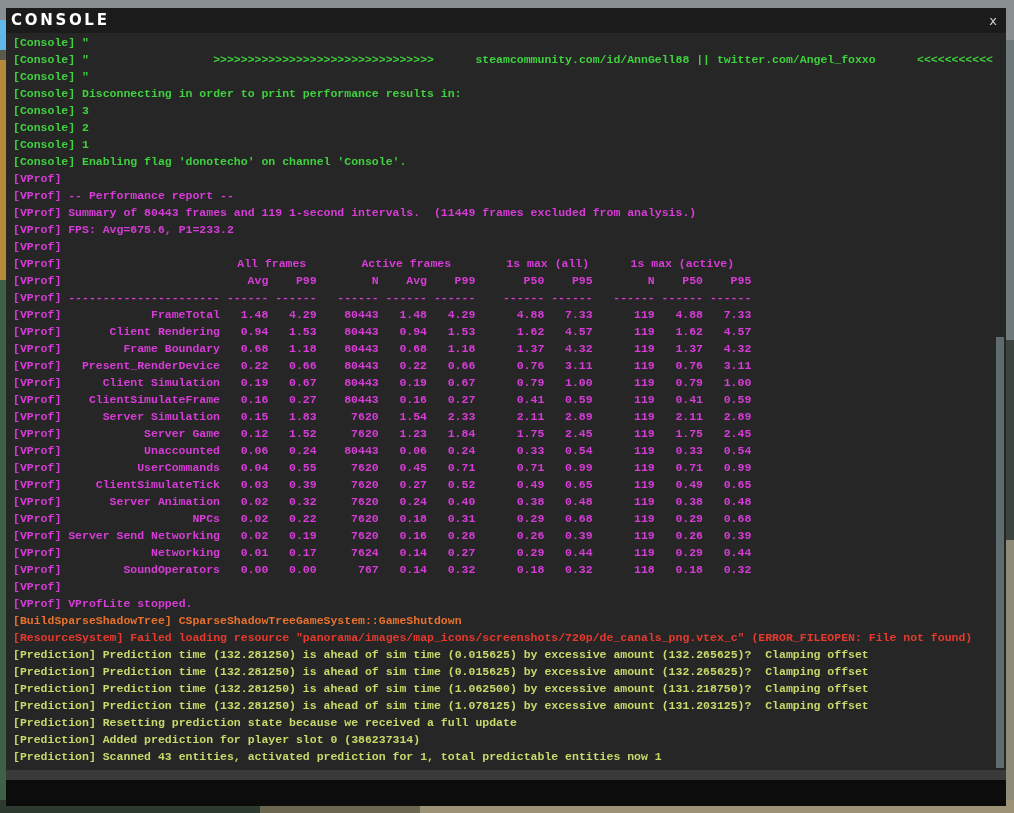 This screenshot has width=1014, height=813. I want to click on table-cell-text: 0.94, so click(412, 332).